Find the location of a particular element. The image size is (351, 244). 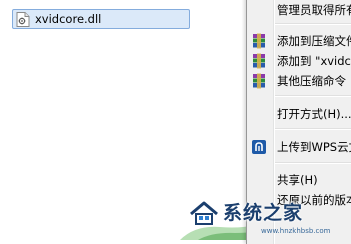

menu-item-label: 管理员取得所有 is located at coordinates (314, 10).